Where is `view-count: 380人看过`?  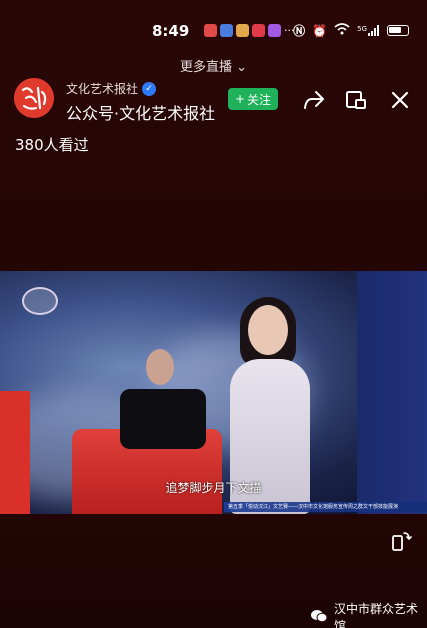 view-count: 380人看过 is located at coordinates (52, 145).